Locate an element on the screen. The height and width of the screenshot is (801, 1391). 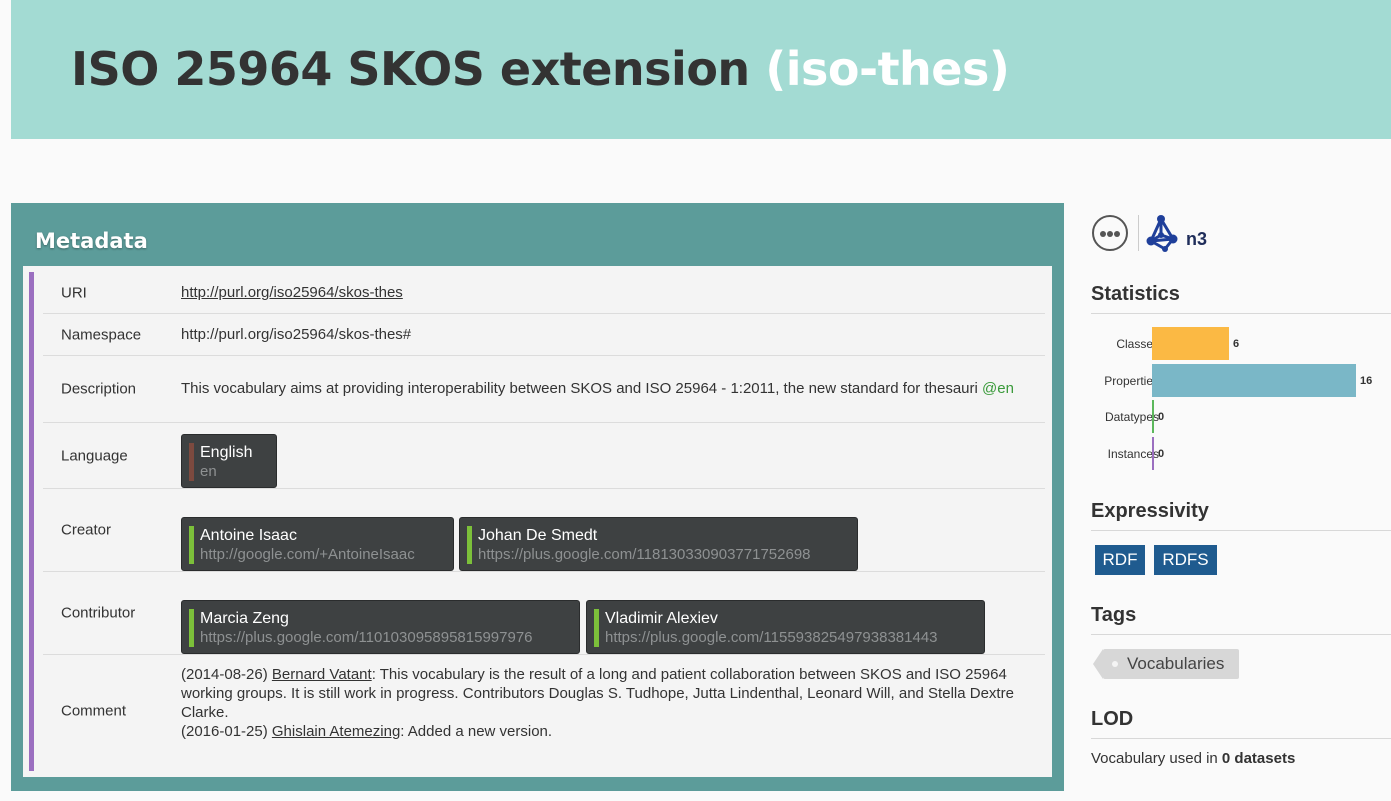
statistics-title: Statistics is located at coordinates (1241, 298).